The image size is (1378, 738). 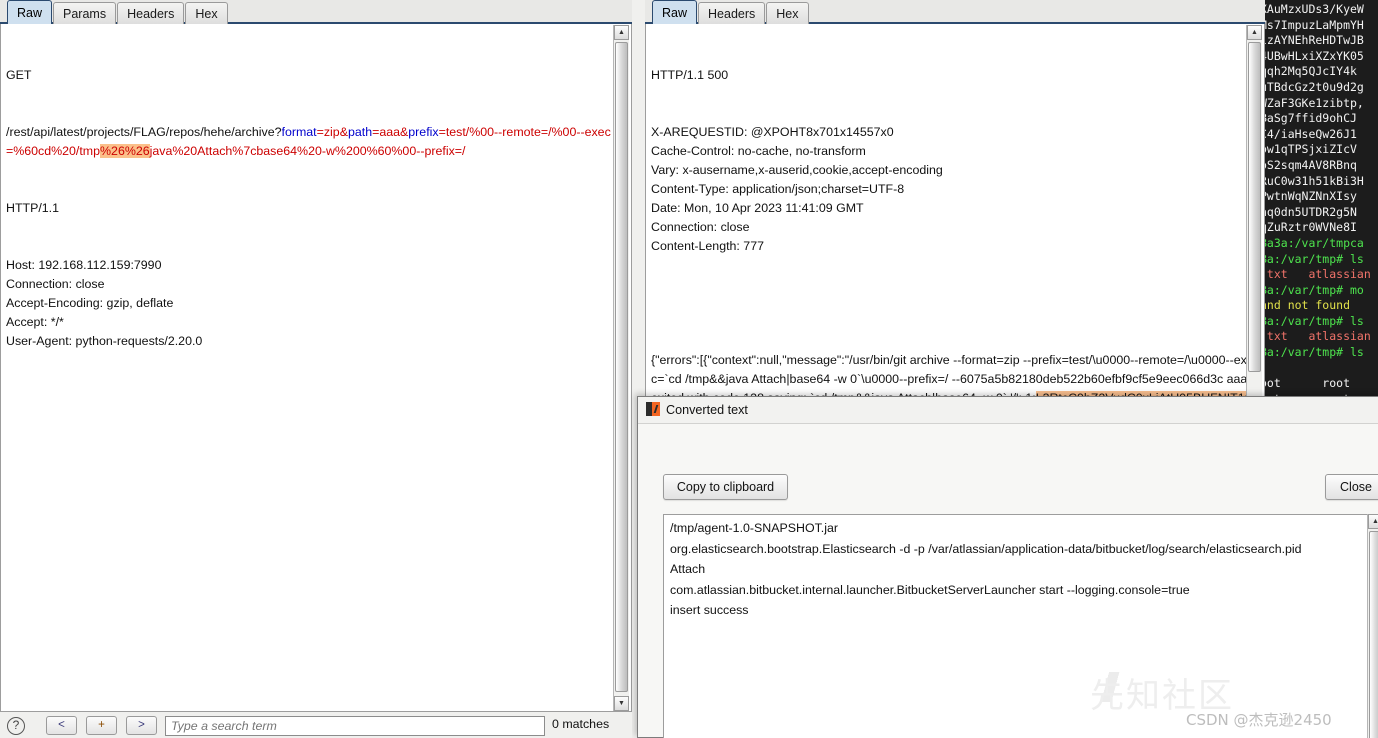 What do you see at coordinates (1312, 180) in the screenshot?
I see `terminal-line: RuC0w31h51kBi3H` at bounding box center [1312, 180].